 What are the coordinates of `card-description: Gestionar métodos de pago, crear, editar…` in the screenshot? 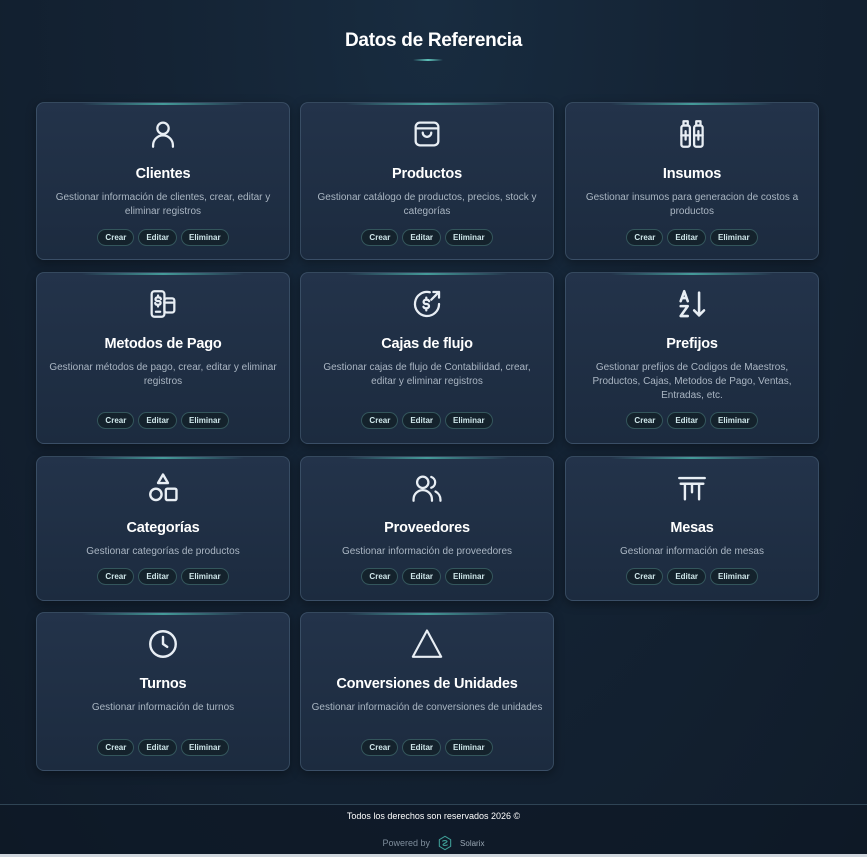 It's located at (163, 374).